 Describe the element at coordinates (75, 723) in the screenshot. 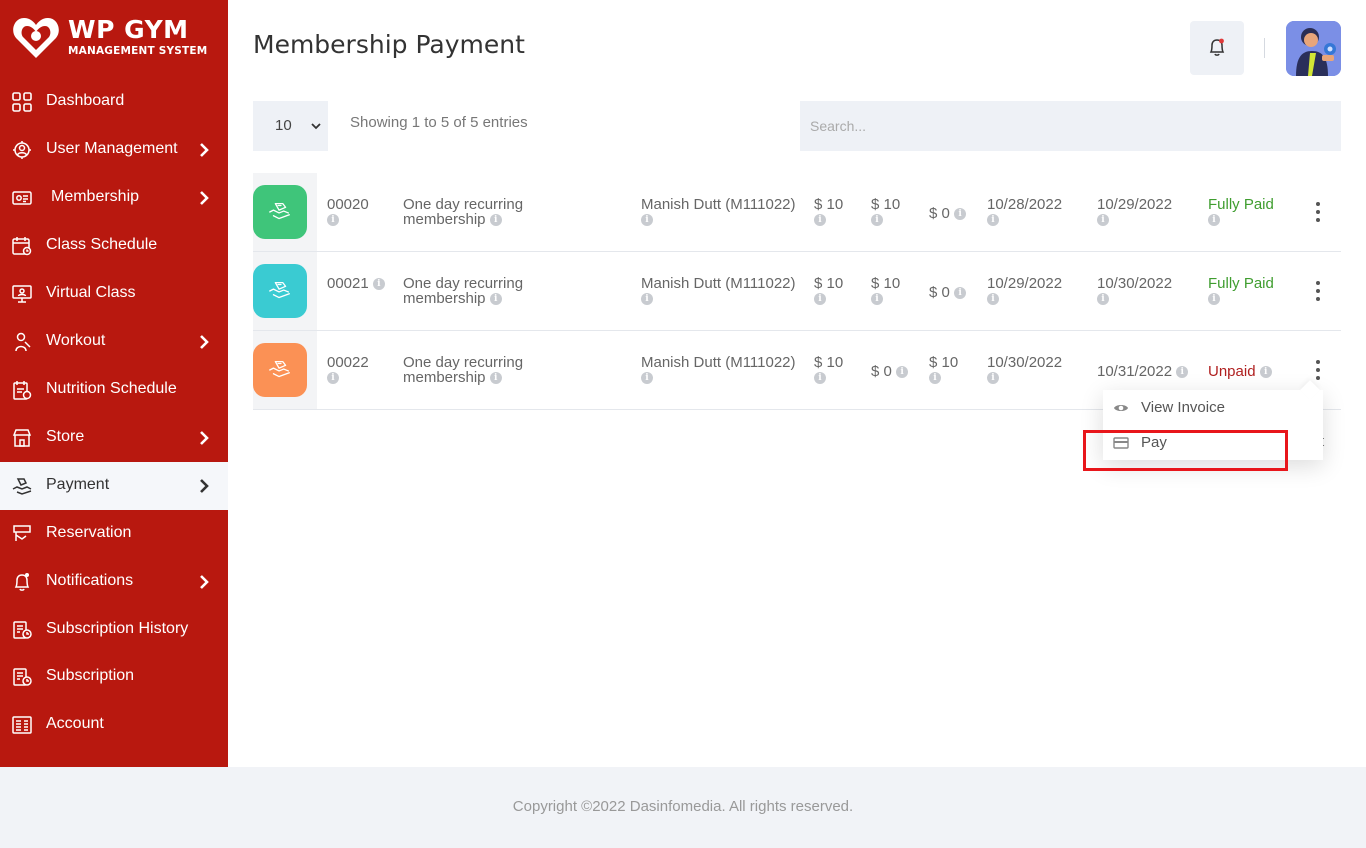

I see `sidebar-item-label: Account` at that location.